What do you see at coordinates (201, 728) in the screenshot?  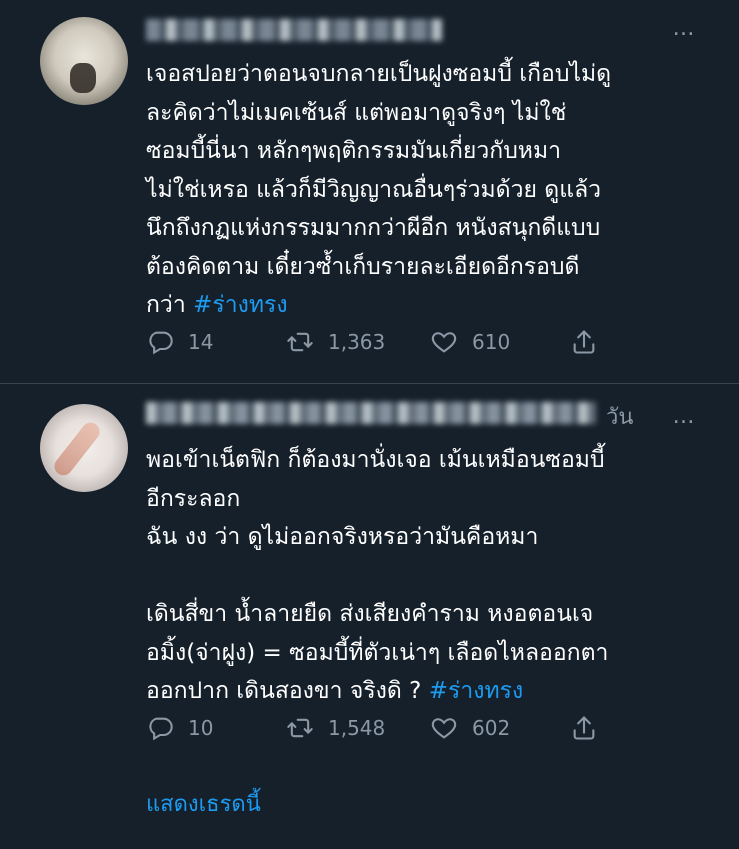 I see `reply-count: 10` at bounding box center [201, 728].